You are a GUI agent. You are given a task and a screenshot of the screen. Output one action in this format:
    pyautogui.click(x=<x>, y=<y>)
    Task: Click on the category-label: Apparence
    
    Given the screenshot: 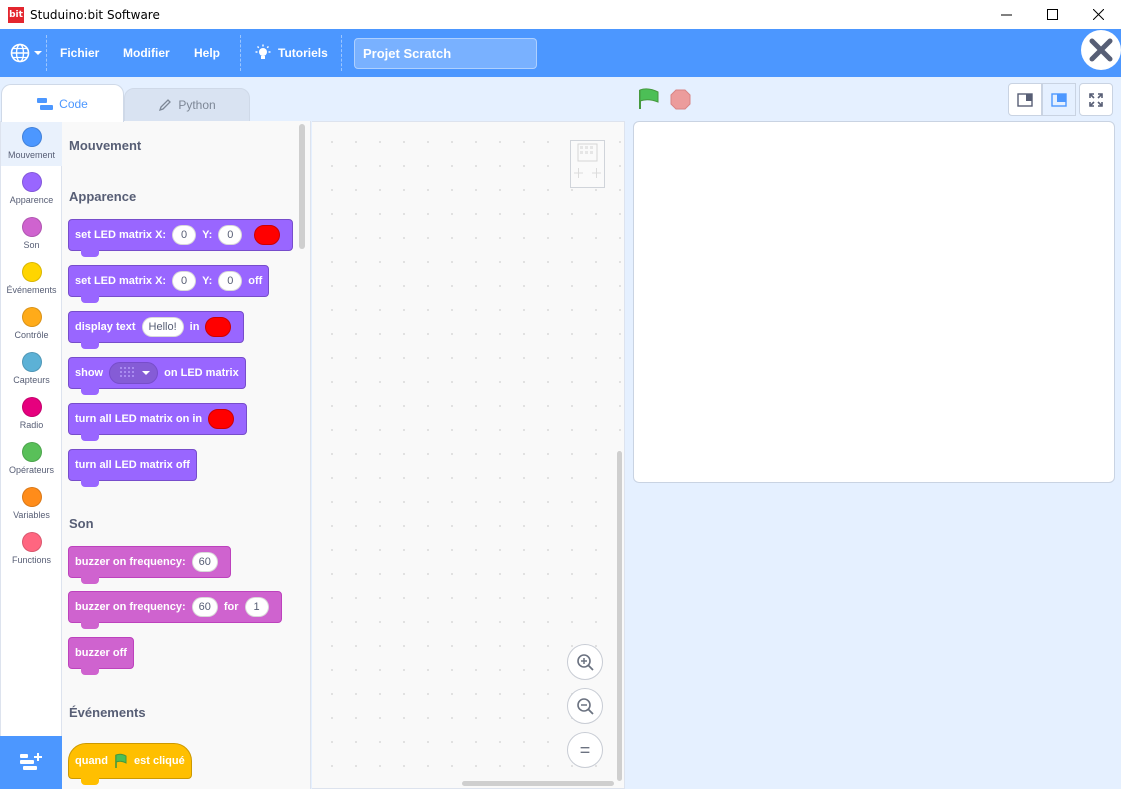 What is the action you would take?
    pyautogui.click(x=31, y=200)
    